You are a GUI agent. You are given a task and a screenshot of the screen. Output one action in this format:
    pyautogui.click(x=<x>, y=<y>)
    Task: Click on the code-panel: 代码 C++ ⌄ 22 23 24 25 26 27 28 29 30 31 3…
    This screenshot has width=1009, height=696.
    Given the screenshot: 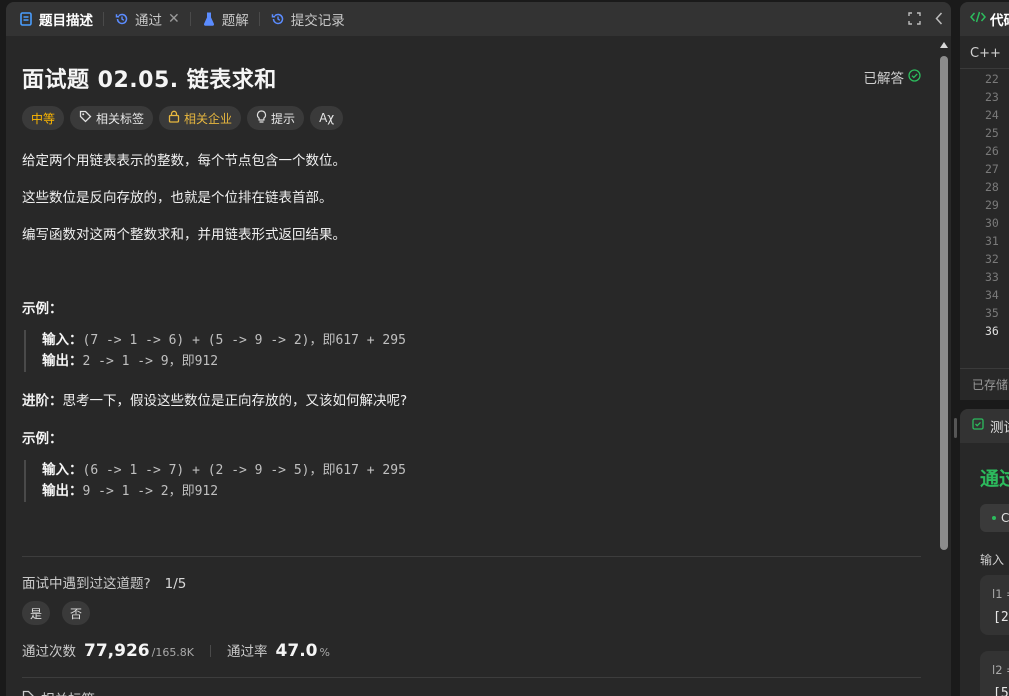 What is the action you would take?
    pyautogui.click(x=984, y=201)
    